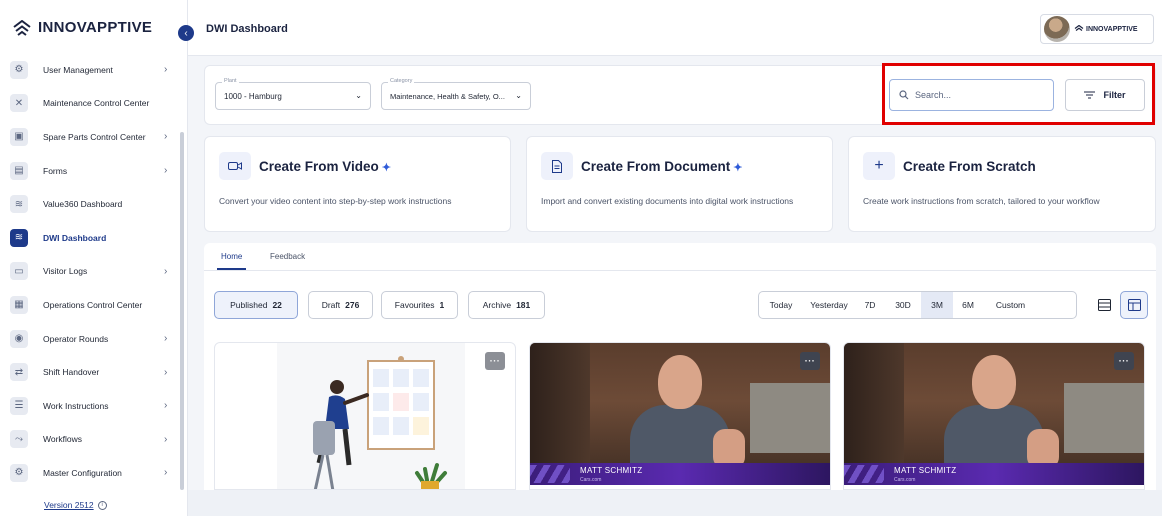  I want to click on sidebar-item-label: User Management, so click(78, 69).